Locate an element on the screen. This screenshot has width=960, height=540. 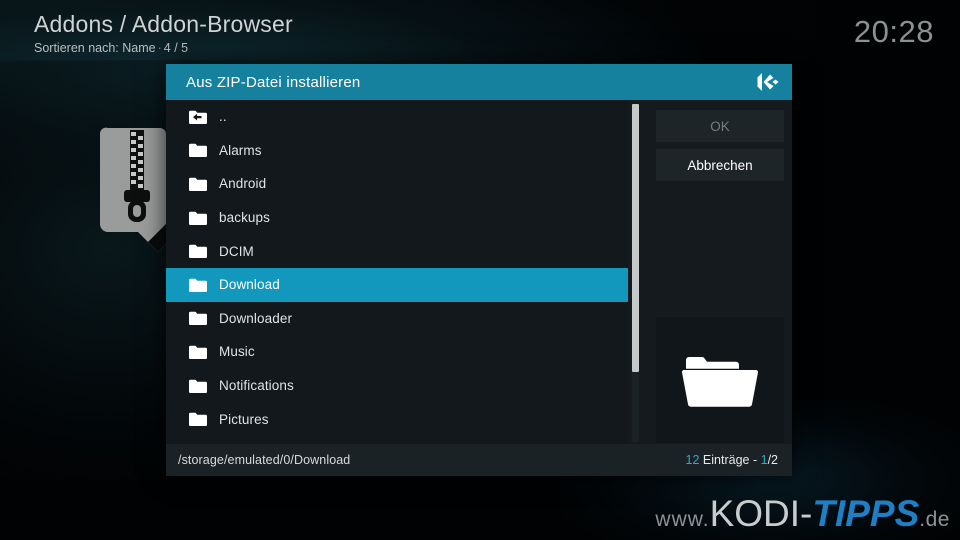
item-count: 12 Einträge - 1/2 is located at coordinates (732, 460).